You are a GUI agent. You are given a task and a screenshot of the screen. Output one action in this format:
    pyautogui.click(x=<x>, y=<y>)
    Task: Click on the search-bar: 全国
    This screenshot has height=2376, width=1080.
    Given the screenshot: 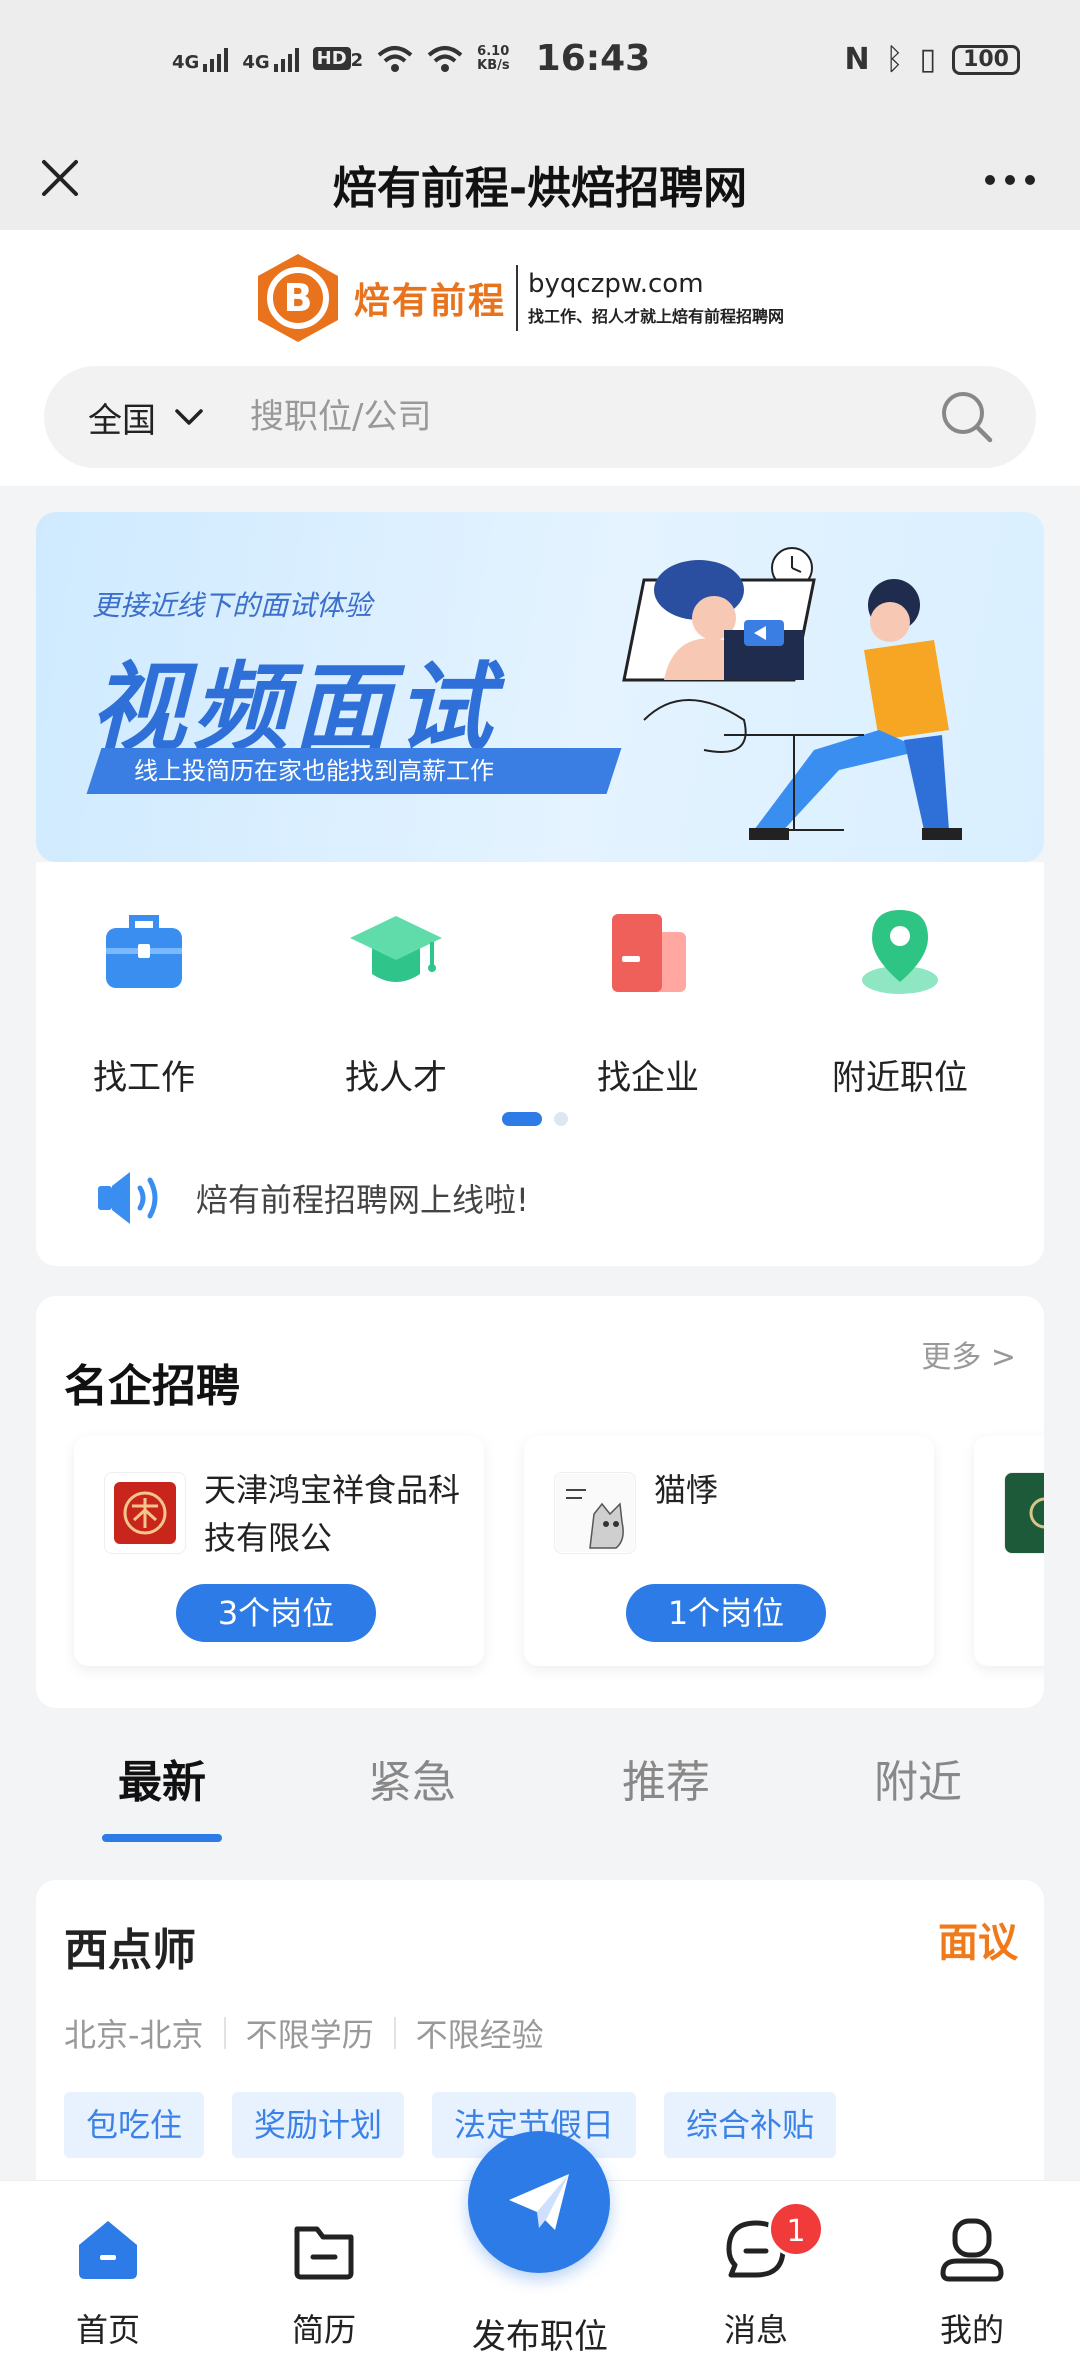 What is the action you would take?
    pyautogui.click(x=540, y=417)
    